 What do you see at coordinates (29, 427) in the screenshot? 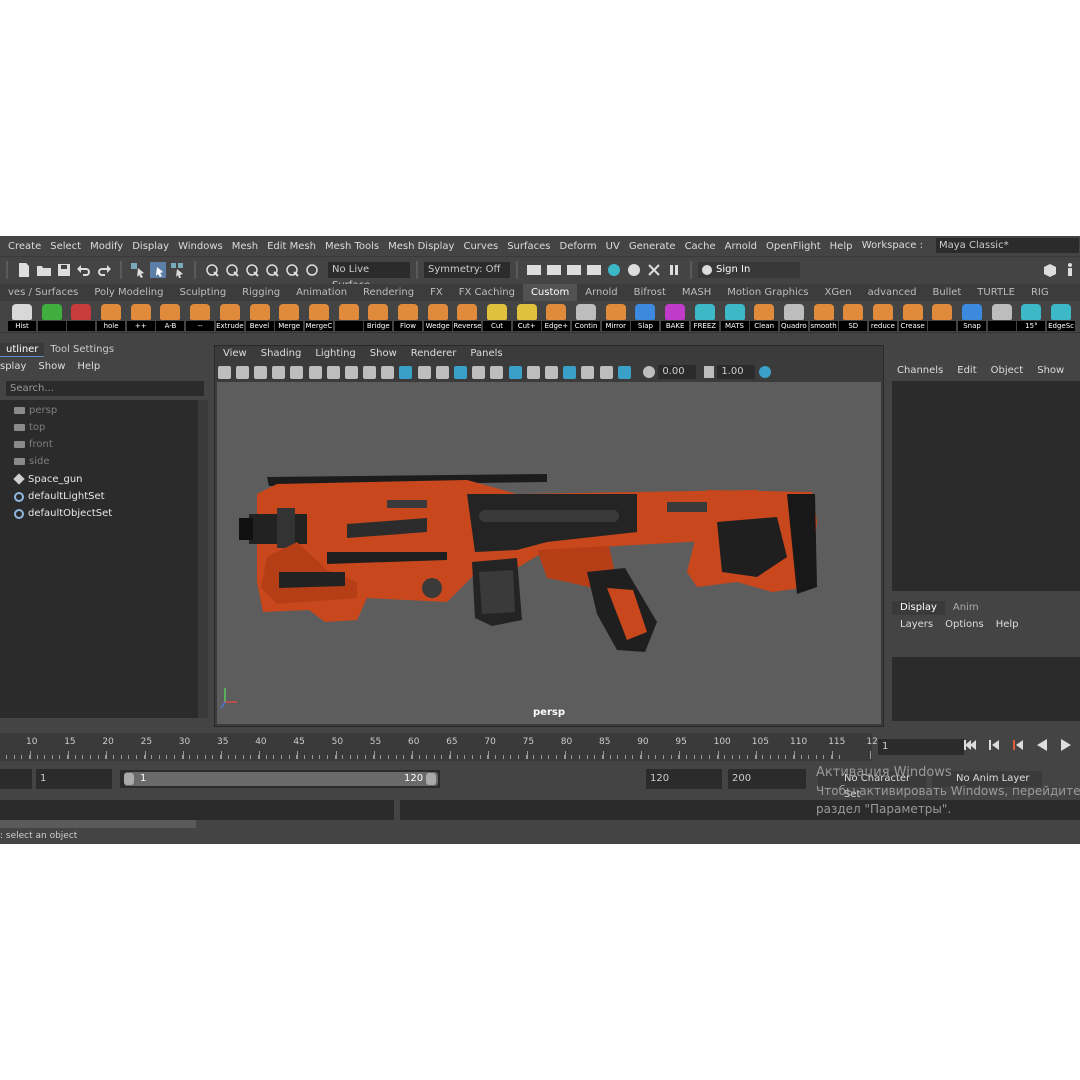
I see `outliner-item: top` at bounding box center [29, 427].